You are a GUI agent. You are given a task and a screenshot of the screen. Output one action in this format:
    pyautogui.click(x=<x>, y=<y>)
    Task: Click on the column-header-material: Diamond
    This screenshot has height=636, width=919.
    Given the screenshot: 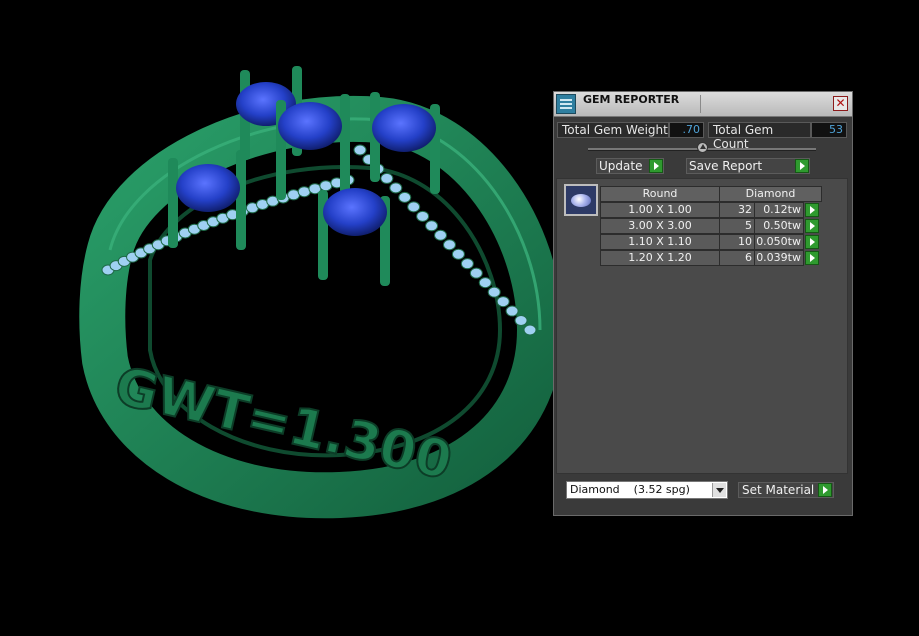 What is the action you would take?
    pyautogui.click(x=770, y=194)
    